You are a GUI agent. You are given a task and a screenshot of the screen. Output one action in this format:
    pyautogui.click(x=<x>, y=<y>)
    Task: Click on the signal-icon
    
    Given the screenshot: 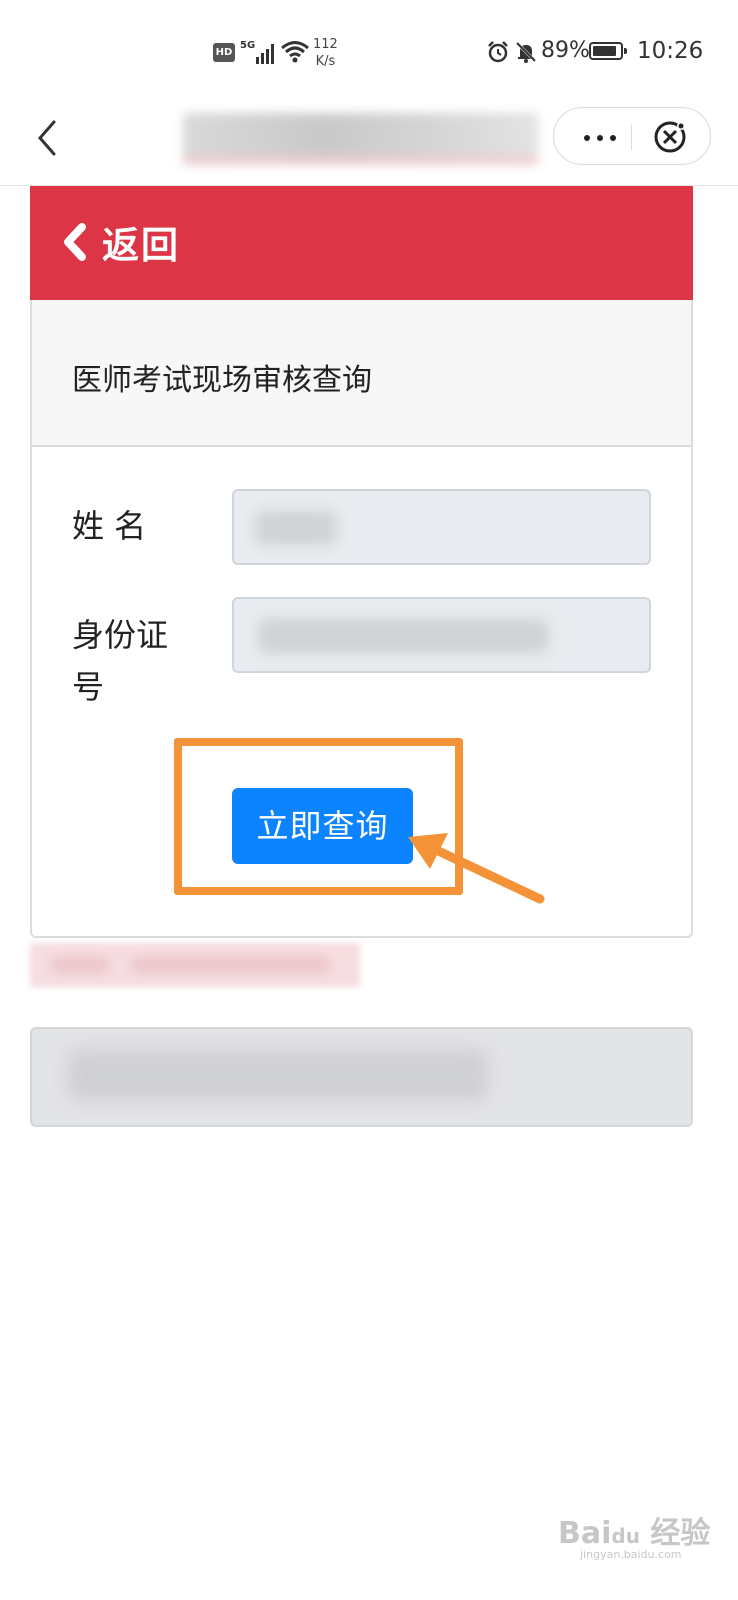 What is the action you would take?
    pyautogui.click(x=264, y=53)
    